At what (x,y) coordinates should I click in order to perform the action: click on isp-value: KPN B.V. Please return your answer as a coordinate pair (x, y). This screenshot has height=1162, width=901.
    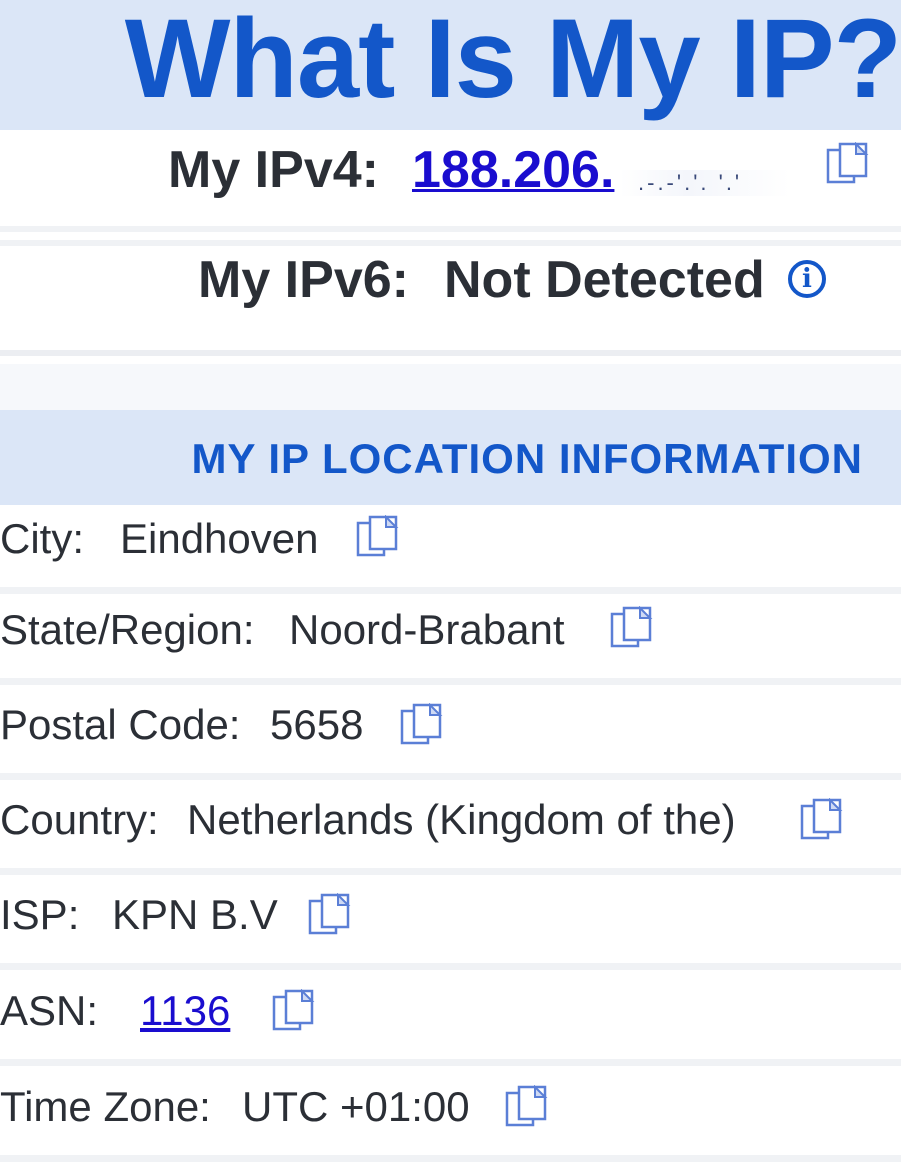
    Looking at the image, I should click on (195, 914).